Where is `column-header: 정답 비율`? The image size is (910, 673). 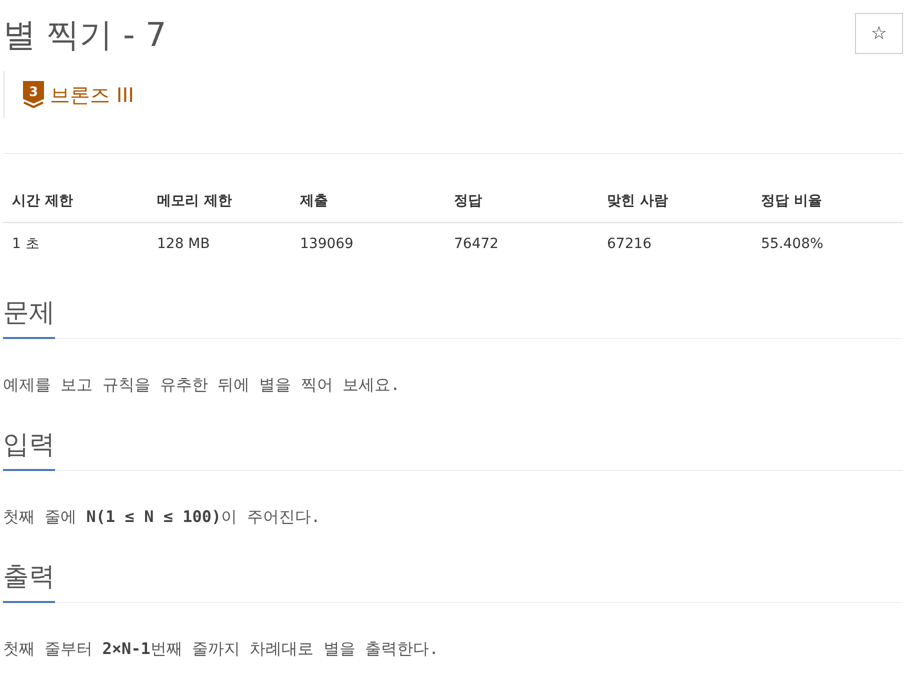
column-header: 정답 비율 is located at coordinates (791, 201).